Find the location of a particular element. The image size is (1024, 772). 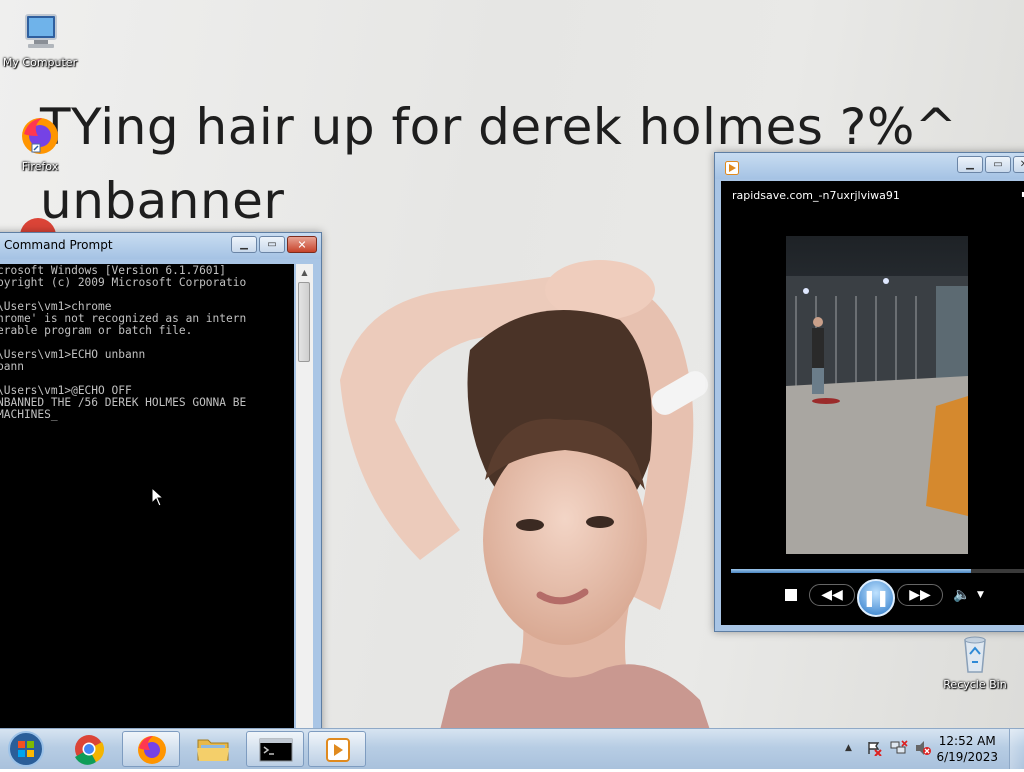

media-title: rapidsave.com_-n7uxrjlviwa91 is located at coordinates (816, 195).